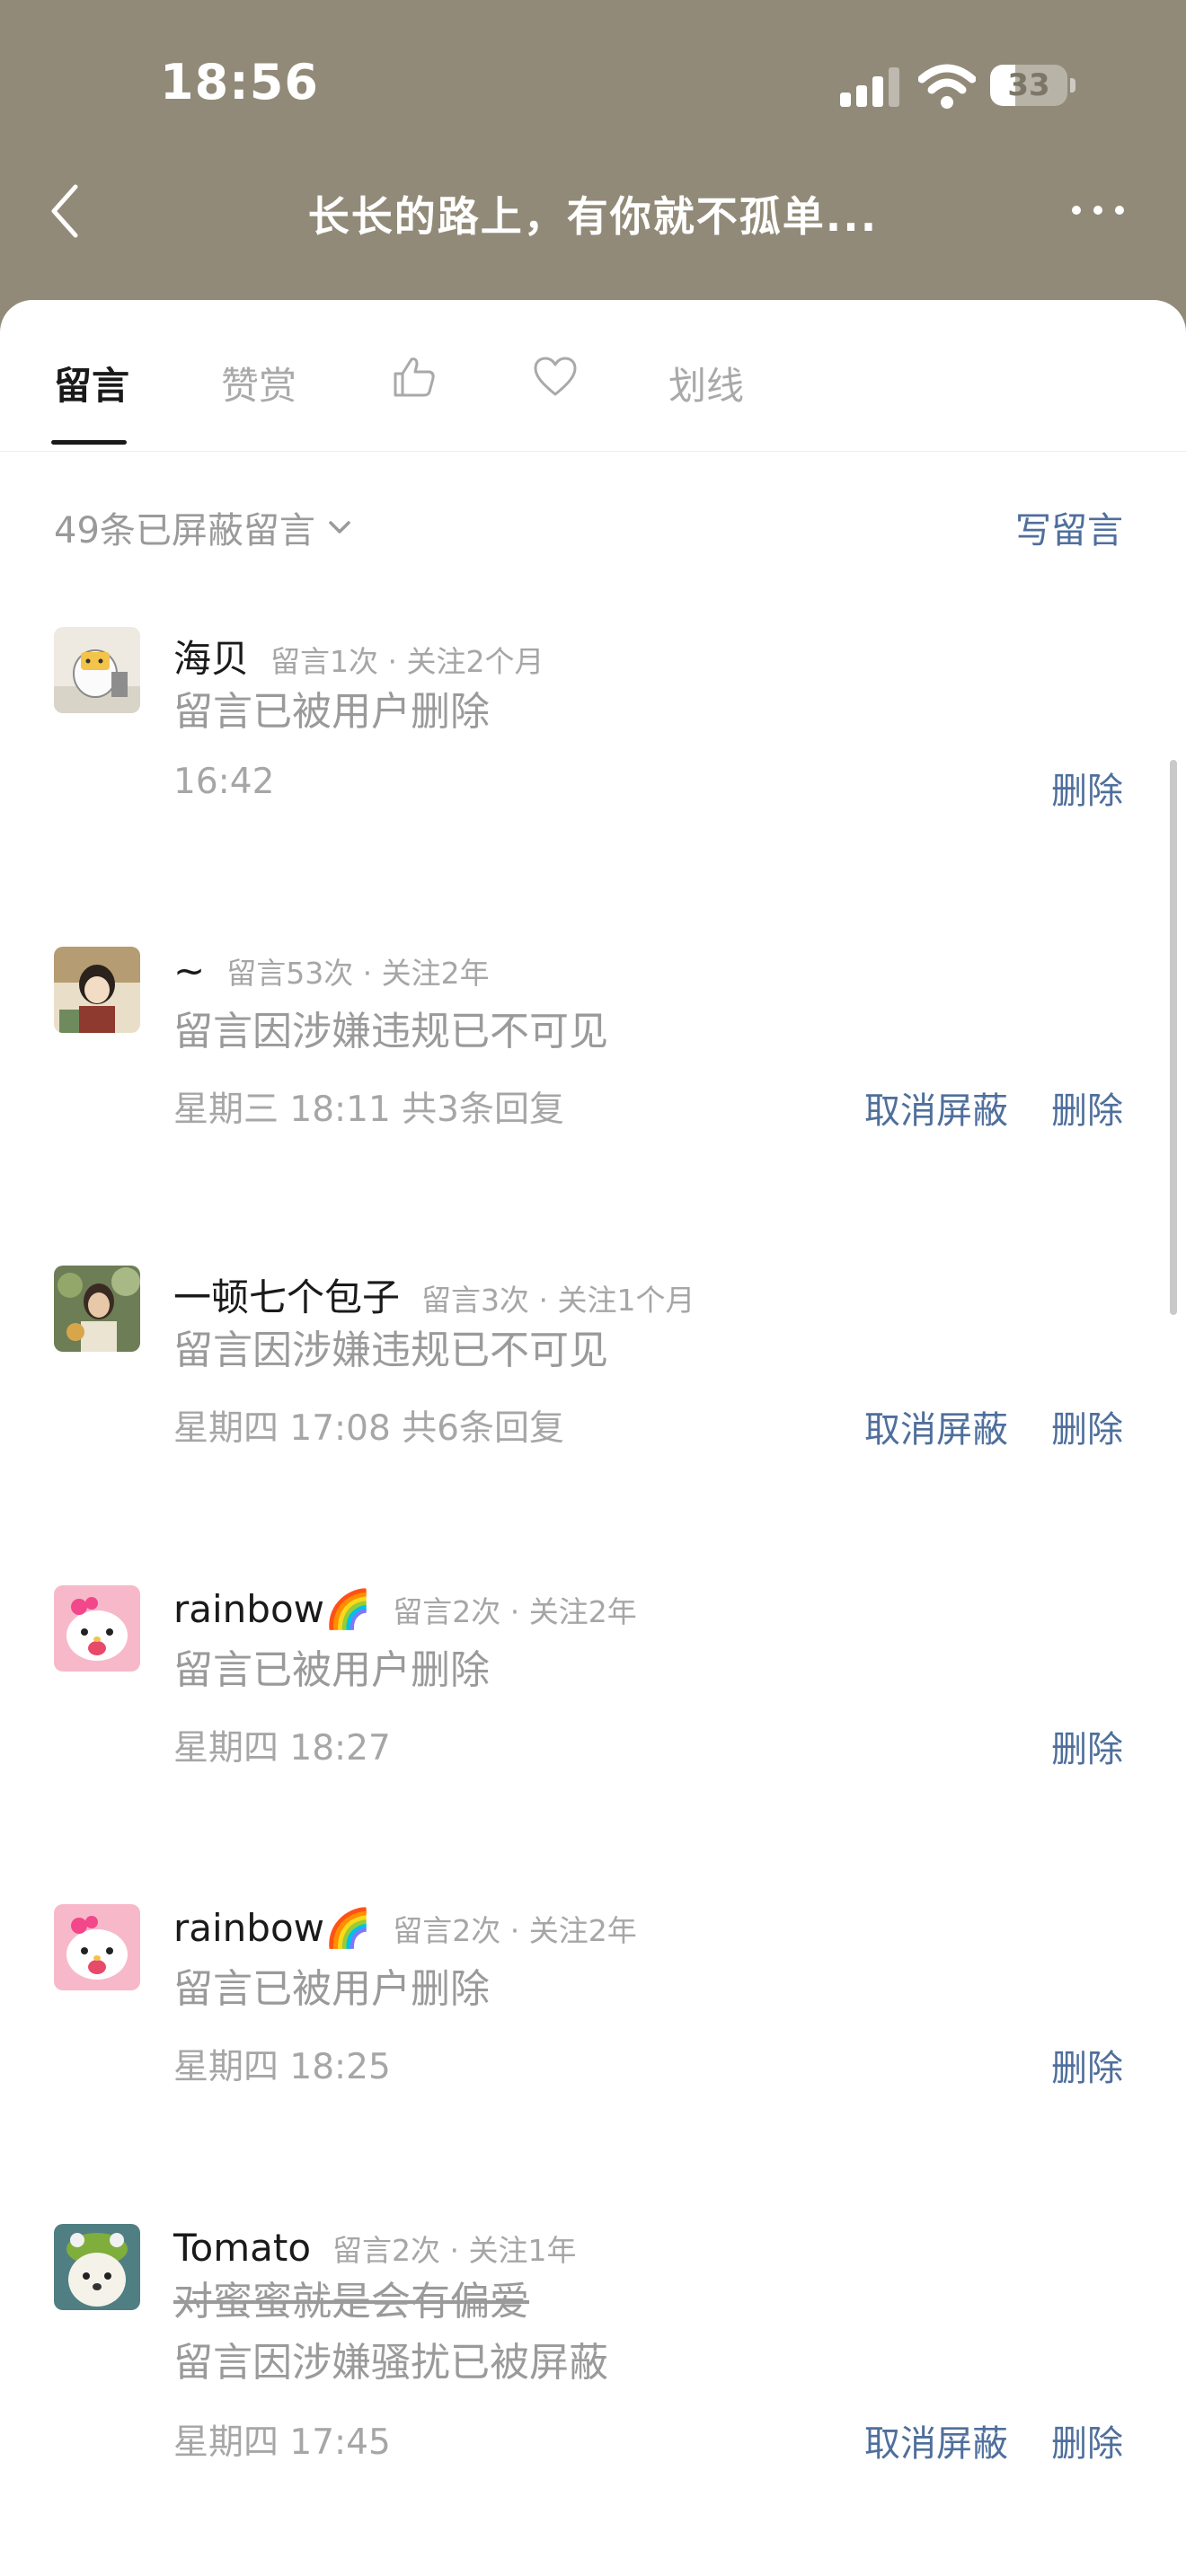 Image resolution: width=1186 pixels, height=2576 pixels. What do you see at coordinates (224, 782) in the screenshot?
I see `comment-time: 16:42` at bounding box center [224, 782].